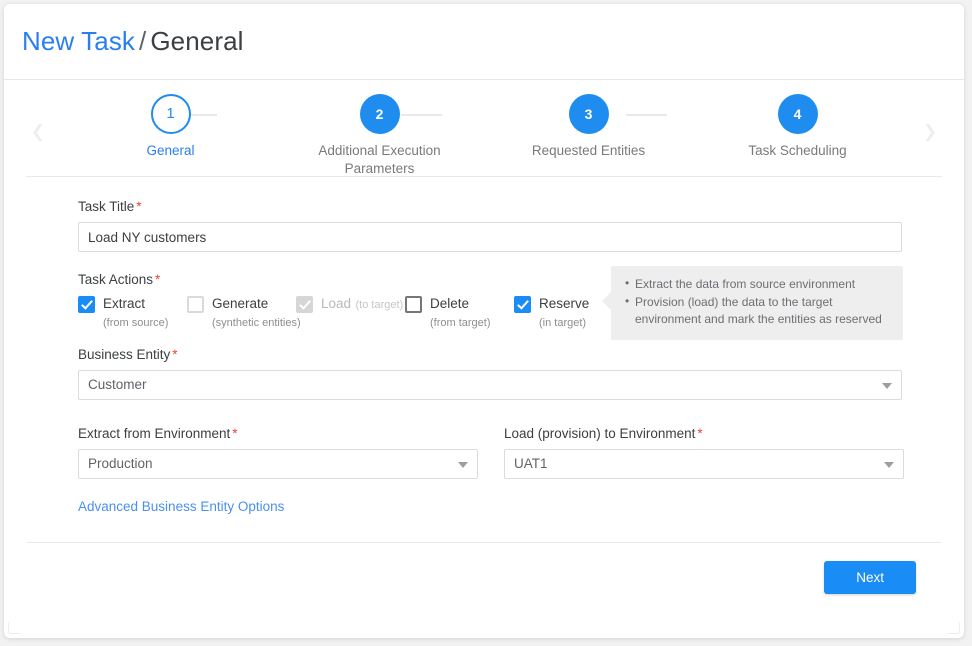  Describe the element at coordinates (758, 284) in the screenshot. I see `info-line-1: Extract the data from source environment` at that location.